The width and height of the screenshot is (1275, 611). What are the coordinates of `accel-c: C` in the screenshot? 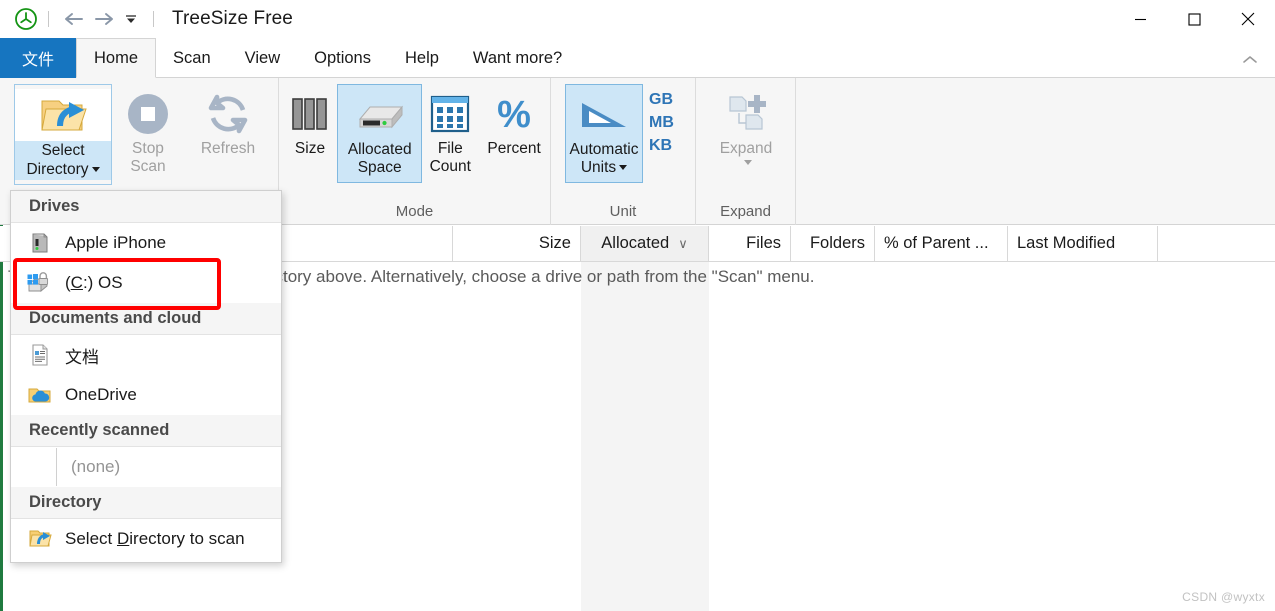 It's located at (76, 282).